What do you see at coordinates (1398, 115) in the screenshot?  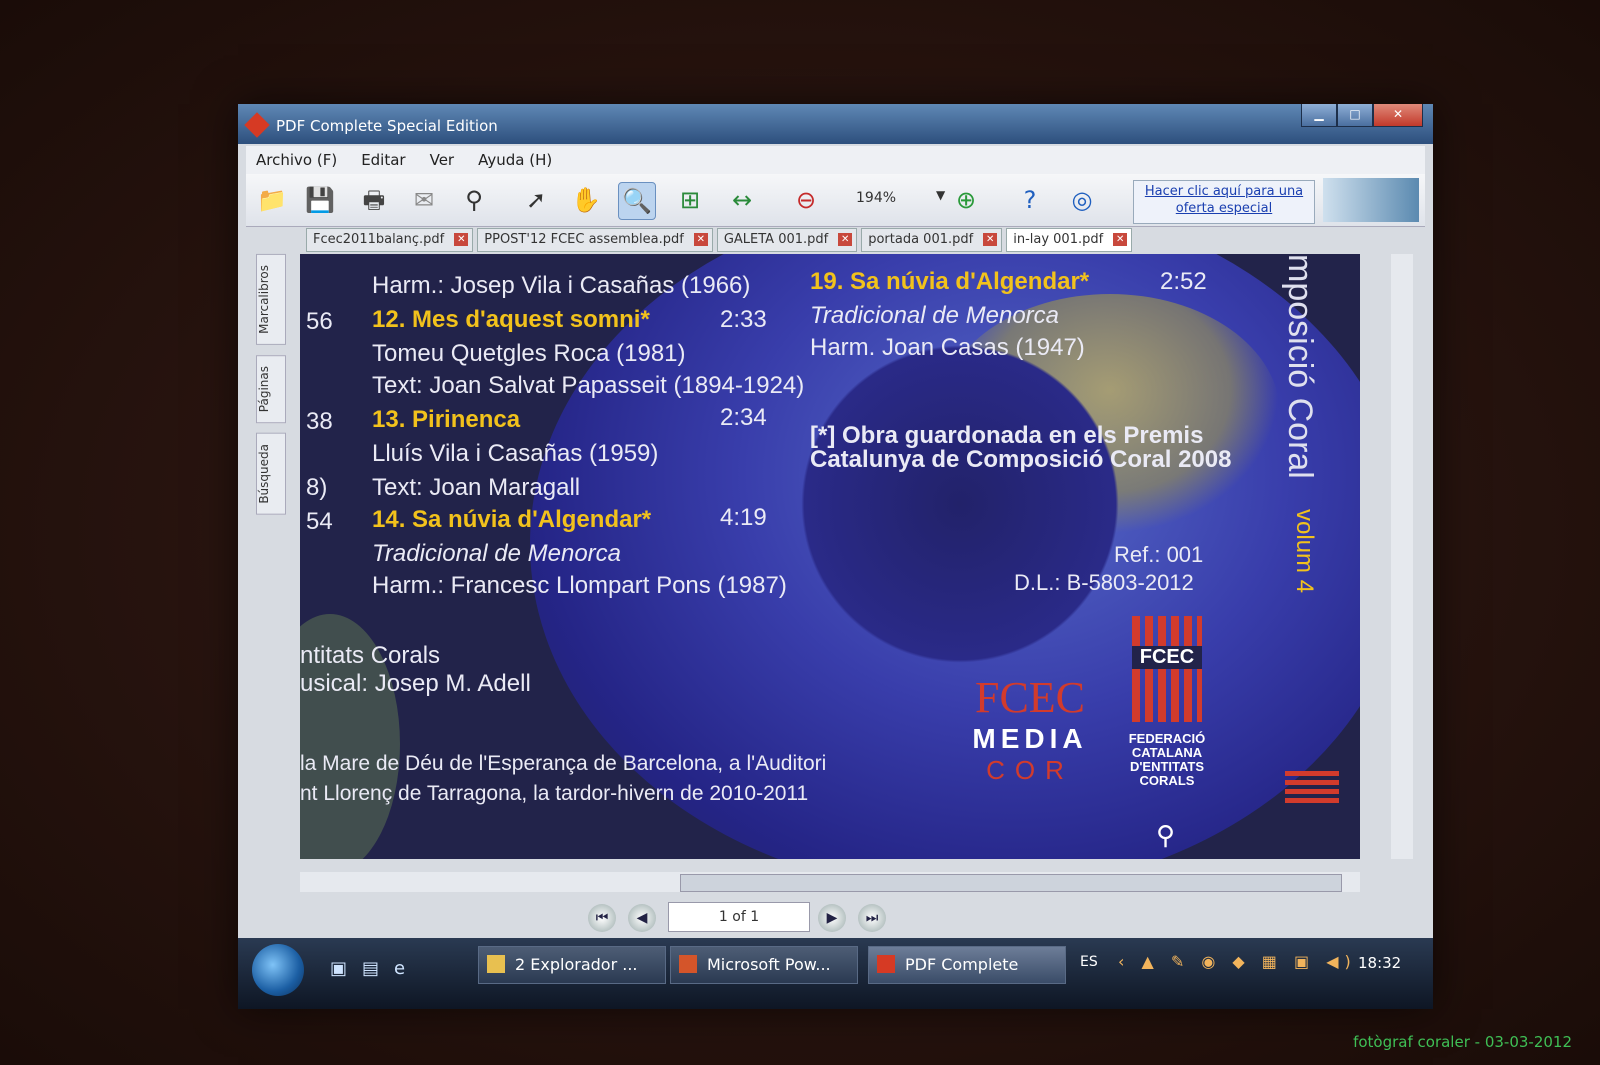 I see `close-button: ✕` at bounding box center [1398, 115].